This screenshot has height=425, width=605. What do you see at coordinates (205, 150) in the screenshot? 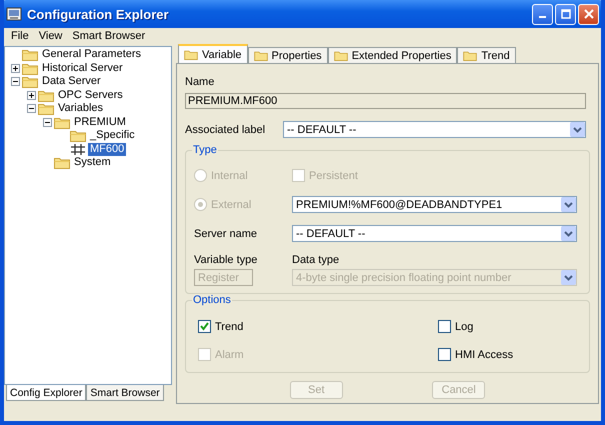
I see `group-title: Type` at bounding box center [205, 150].